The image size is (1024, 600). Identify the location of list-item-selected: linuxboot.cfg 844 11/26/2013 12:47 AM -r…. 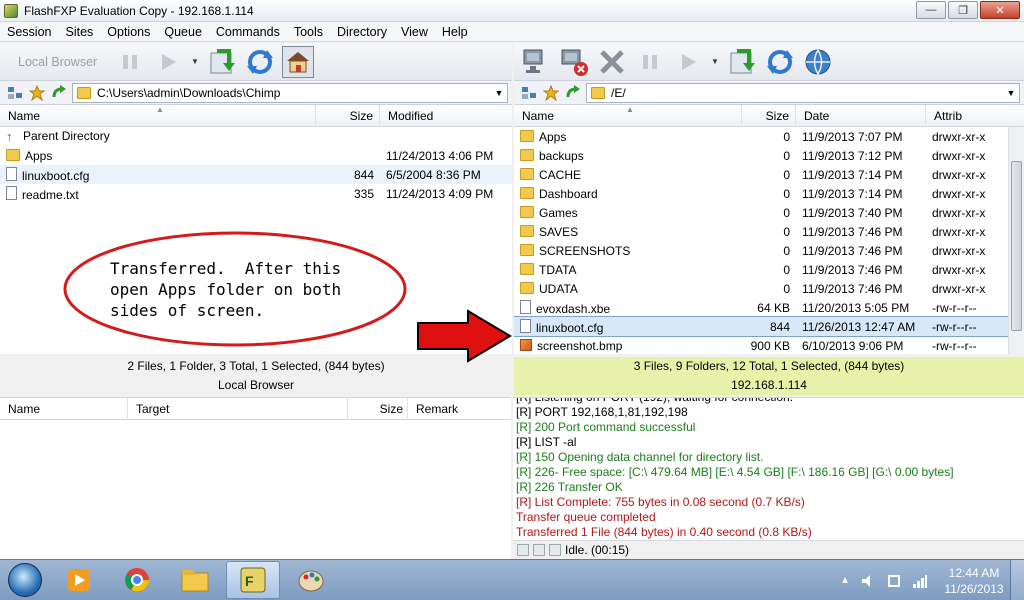
(769, 326).